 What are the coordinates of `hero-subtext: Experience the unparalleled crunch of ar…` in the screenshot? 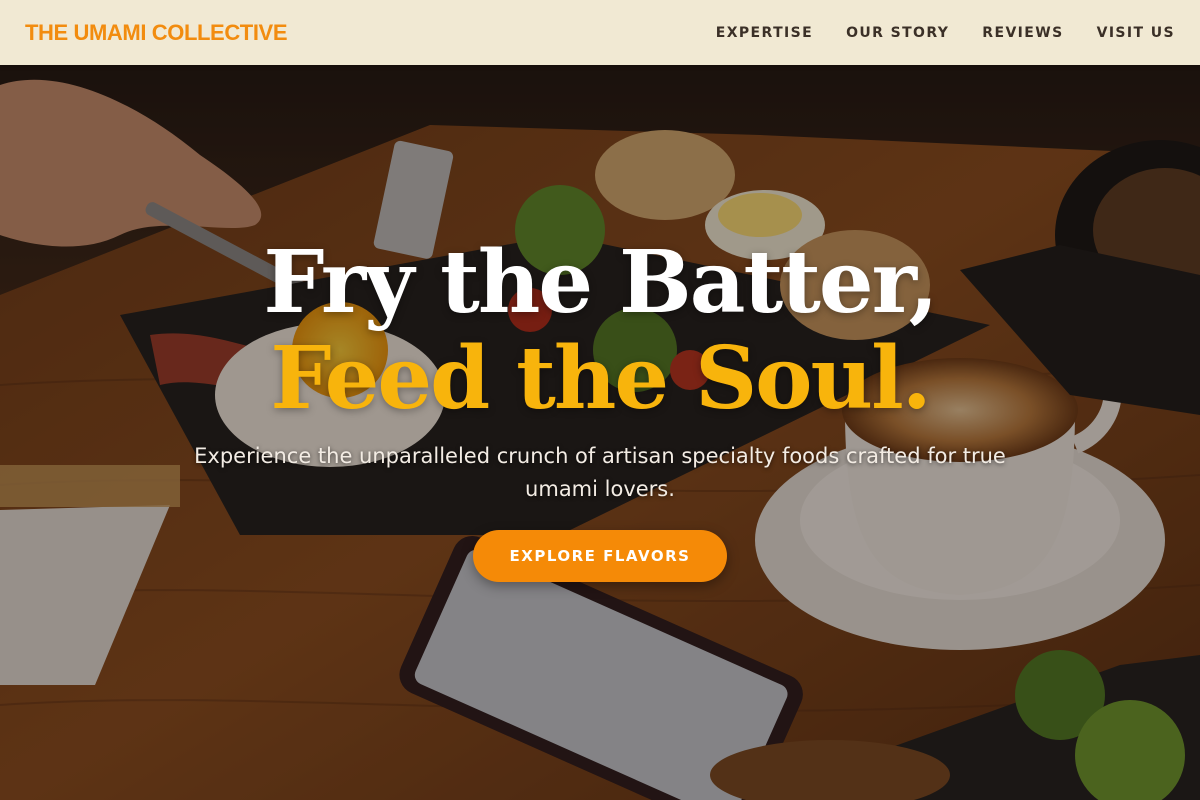 It's located at (600, 472).